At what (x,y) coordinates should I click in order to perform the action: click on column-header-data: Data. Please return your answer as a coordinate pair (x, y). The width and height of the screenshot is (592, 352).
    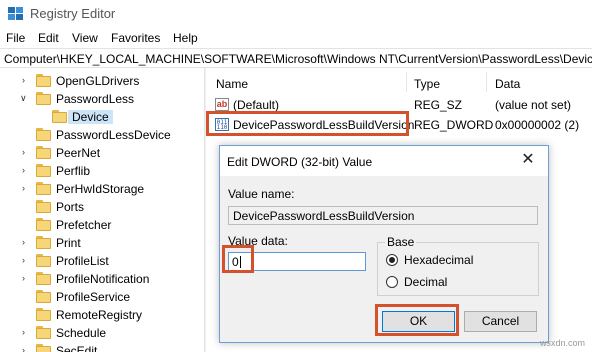
    Looking at the image, I should click on (507, 84).